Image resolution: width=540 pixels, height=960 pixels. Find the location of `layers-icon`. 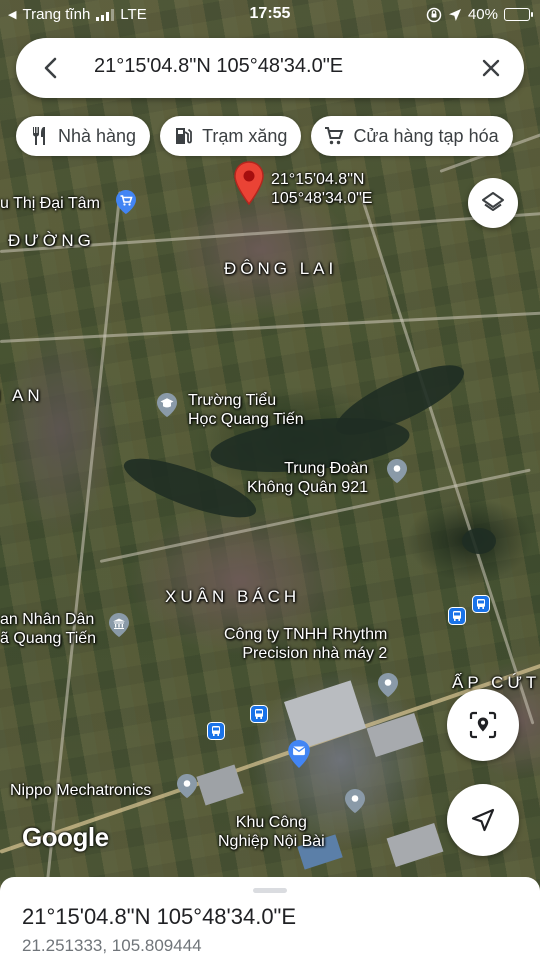

layers-icon is located at coordinates (493, 201).